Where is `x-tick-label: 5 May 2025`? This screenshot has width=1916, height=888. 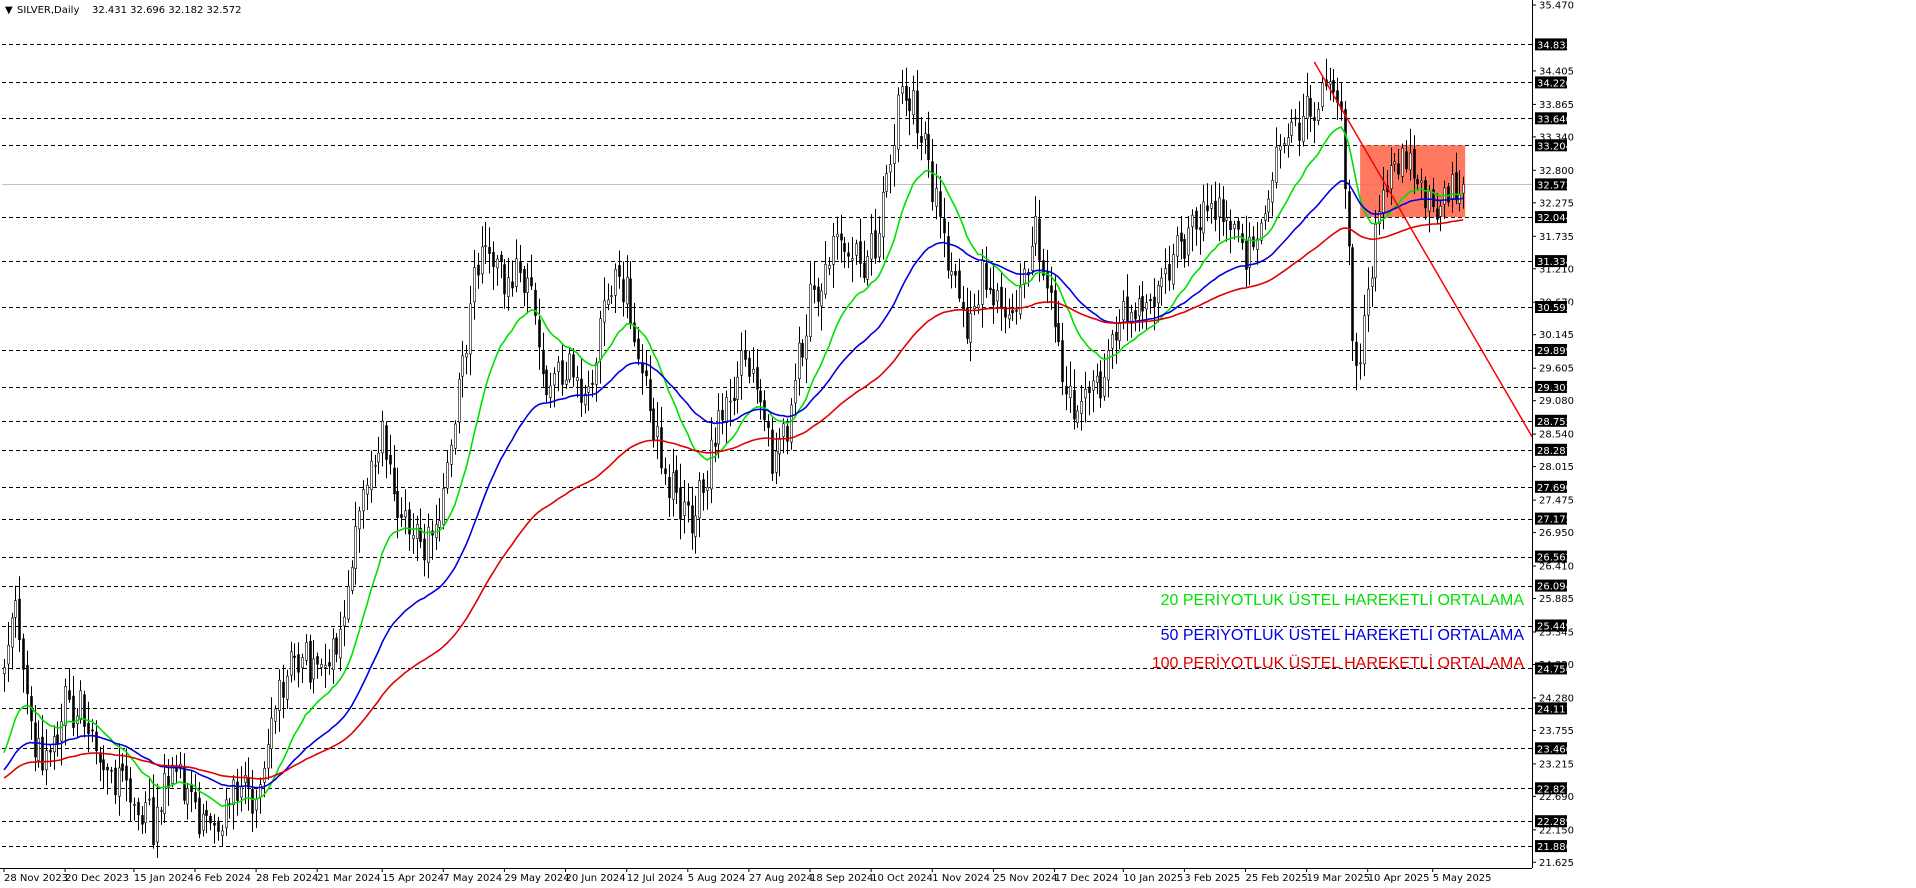
x-tick-label: 5 May 2025 is located at coordinates (1462, 878).